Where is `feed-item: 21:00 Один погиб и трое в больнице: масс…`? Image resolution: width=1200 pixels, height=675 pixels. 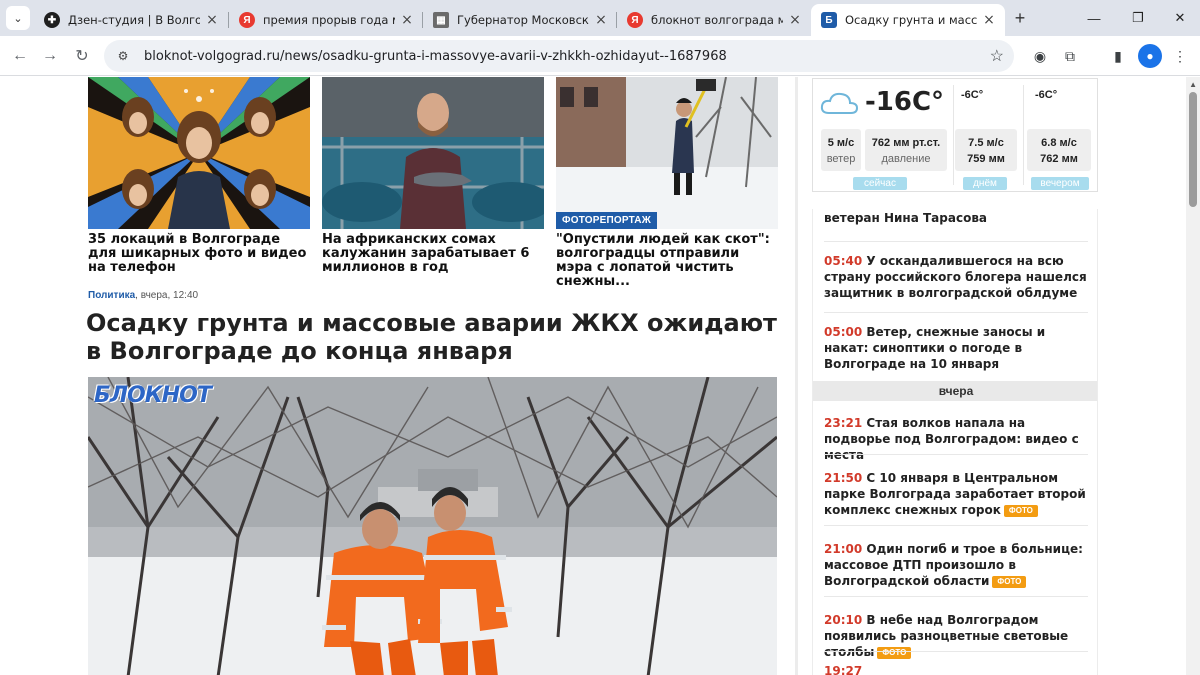
feed-item: 21:00 Один погиб и трое в больнице: масс… is located at coordinates (955, 565).